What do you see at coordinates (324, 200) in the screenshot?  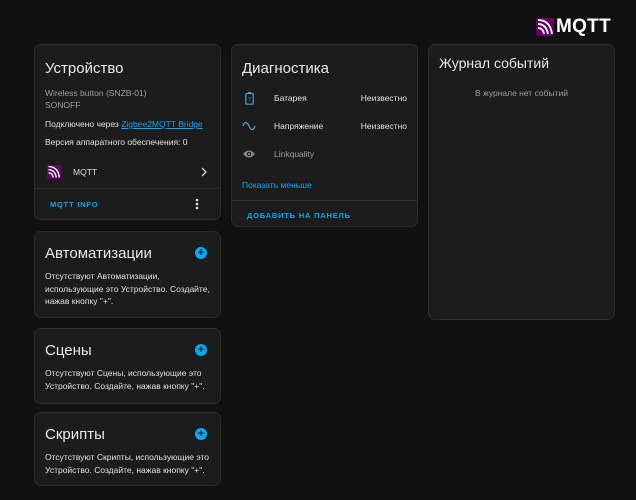 I see `diagnostics-card-divider` at bounding box center [324, 200].